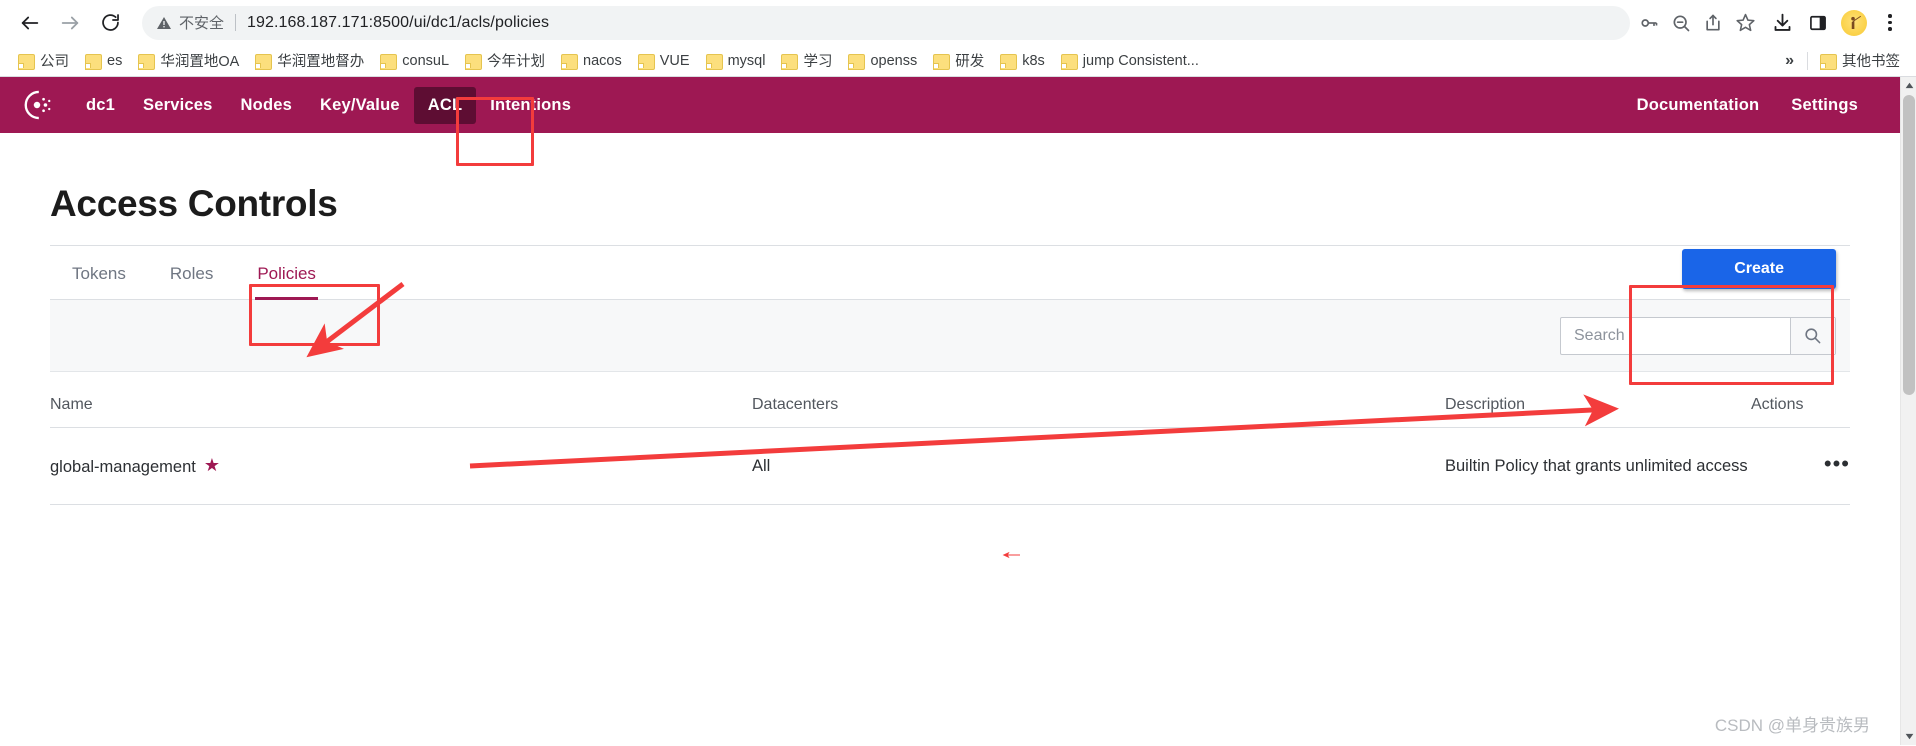 The height and width of the screenshot is (746, 1916). I want to click on share-icon, so click(1713, 23).